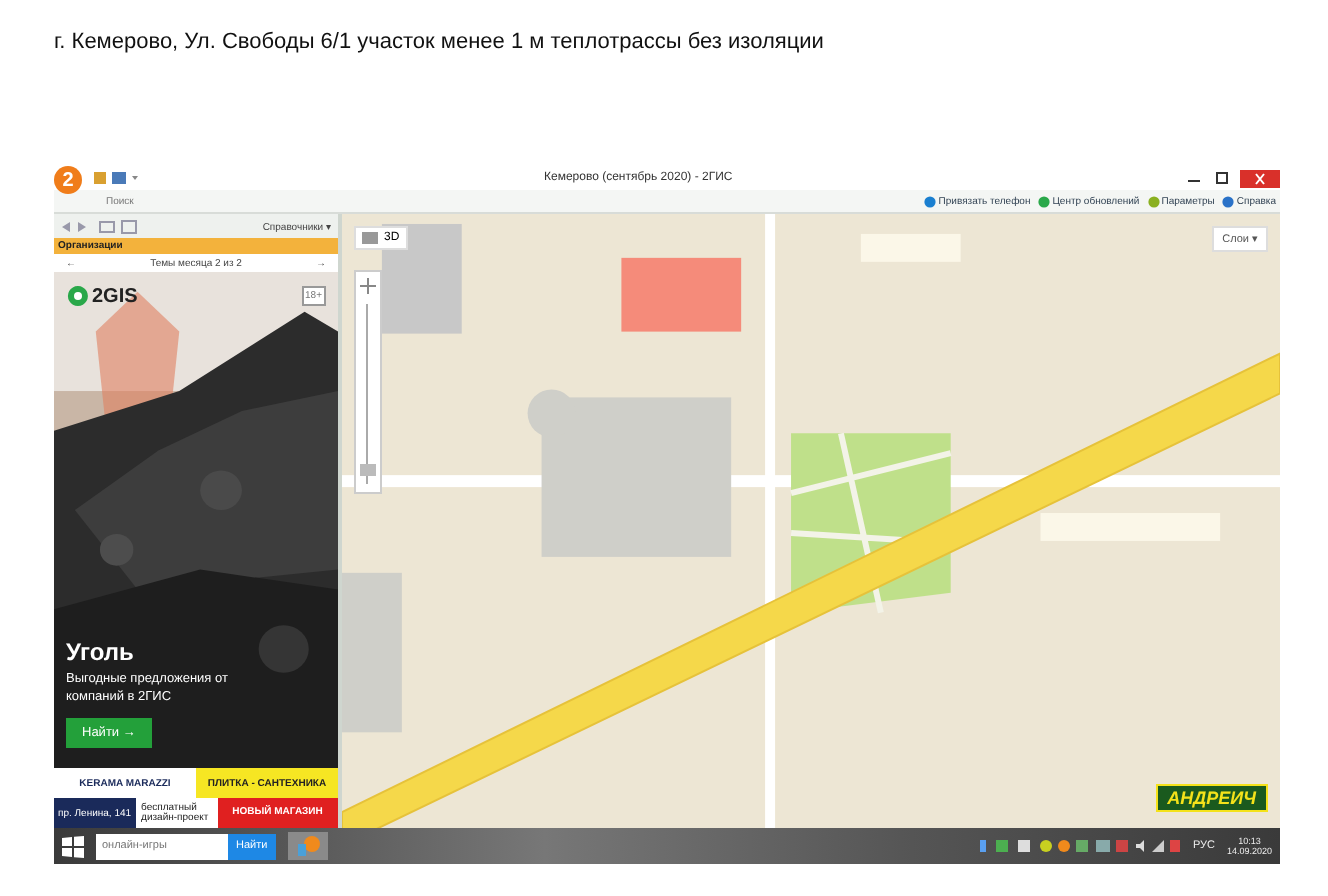  Describe the element at coordinates (73, 846) in the screenshot. I see `start-icon` at that location.